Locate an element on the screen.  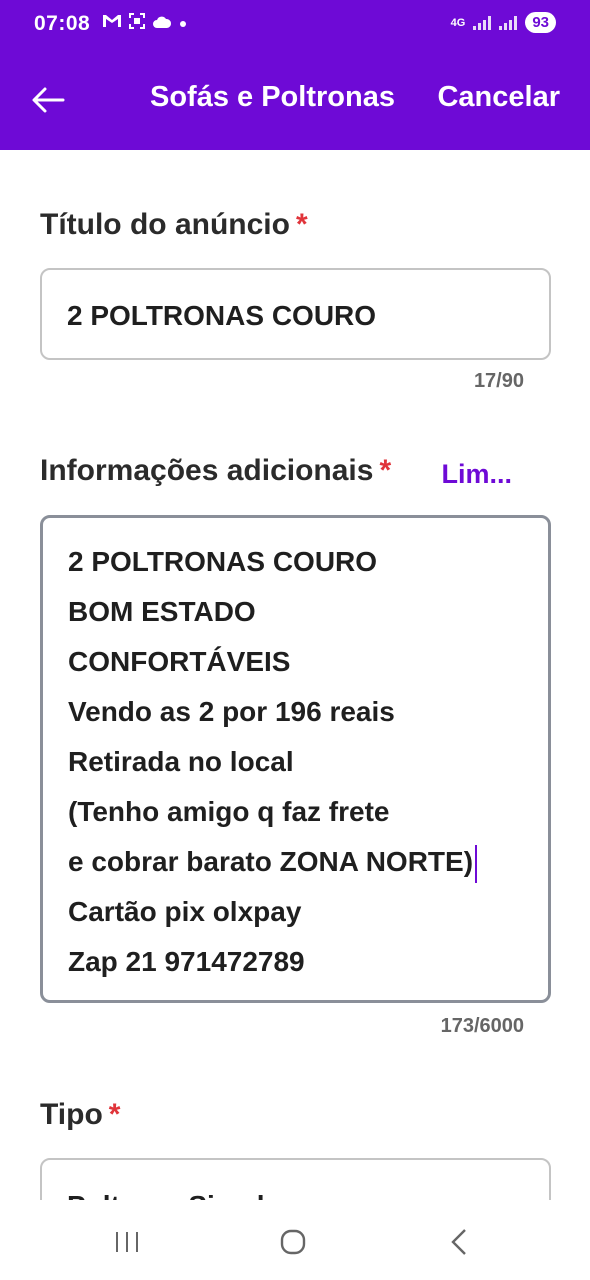
cancel-button: Cancelar is located at coordinates (498, 97).